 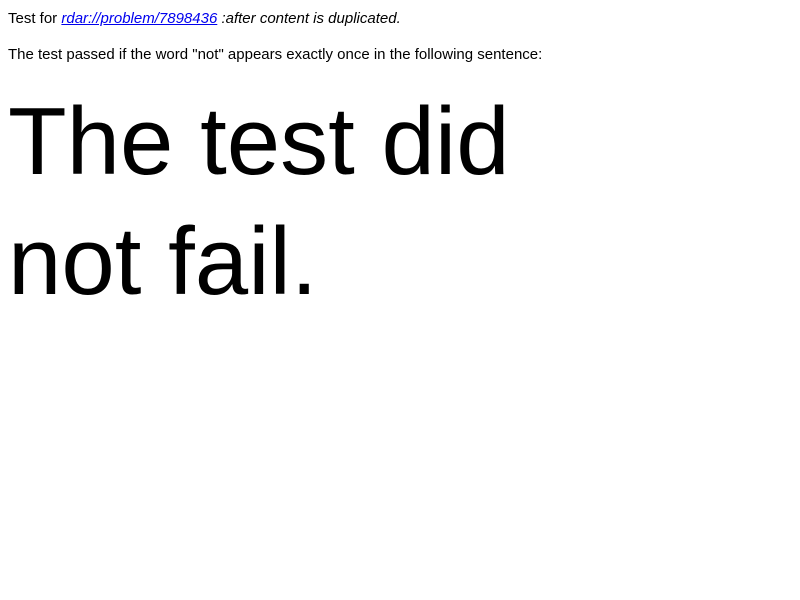 I want to click on problem-link: rdar://problem/7898436, so click(x=139, y=18).